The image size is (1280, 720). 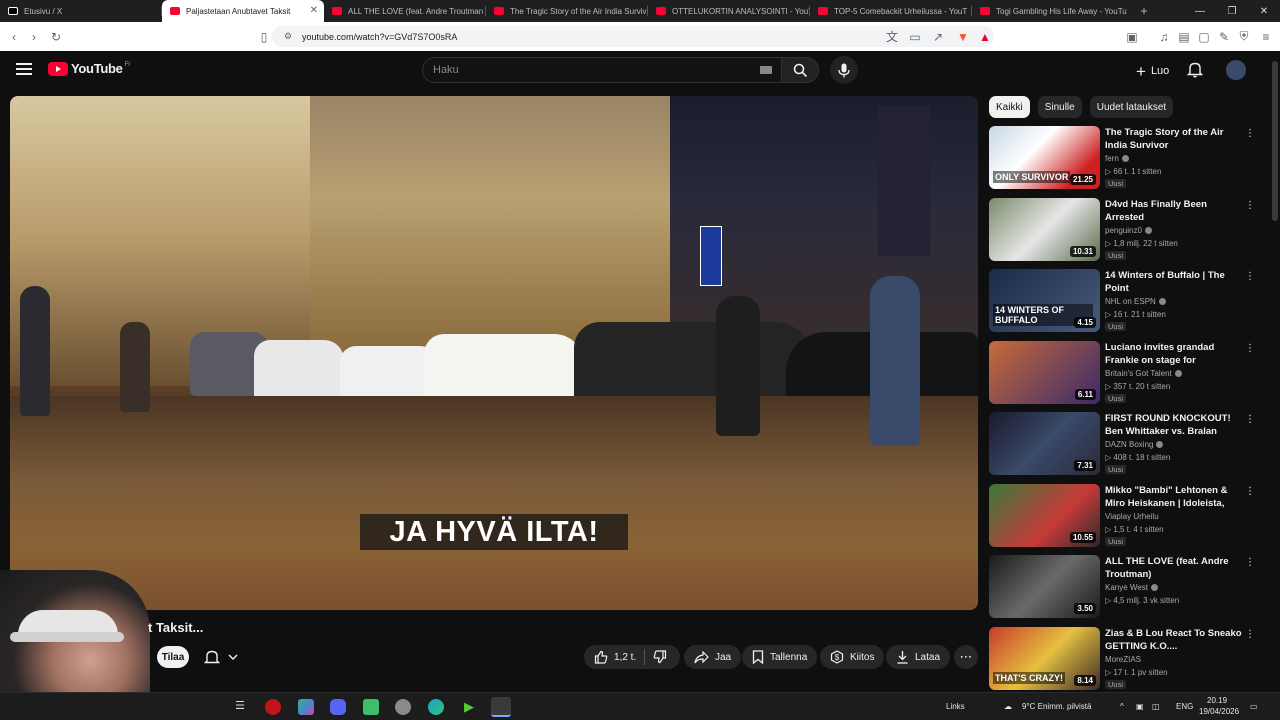 What do you see at coordinates (1224, 37) in the screenshot?
I see `extensions-icon: ✎` at bounding box center [1224, 37].